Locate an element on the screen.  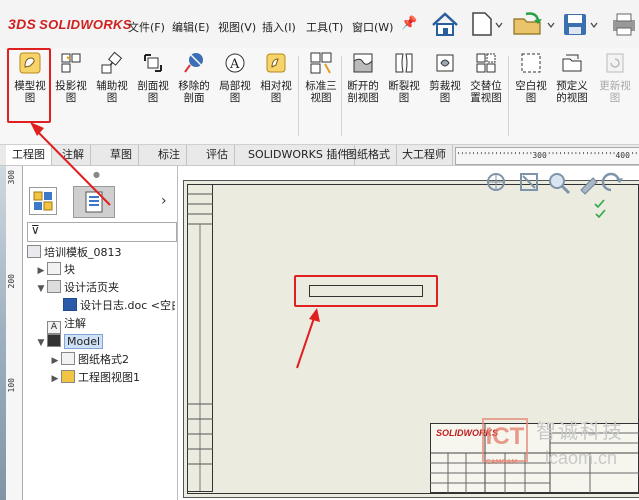
removed-section-icon is located at coordinates (193, 63).